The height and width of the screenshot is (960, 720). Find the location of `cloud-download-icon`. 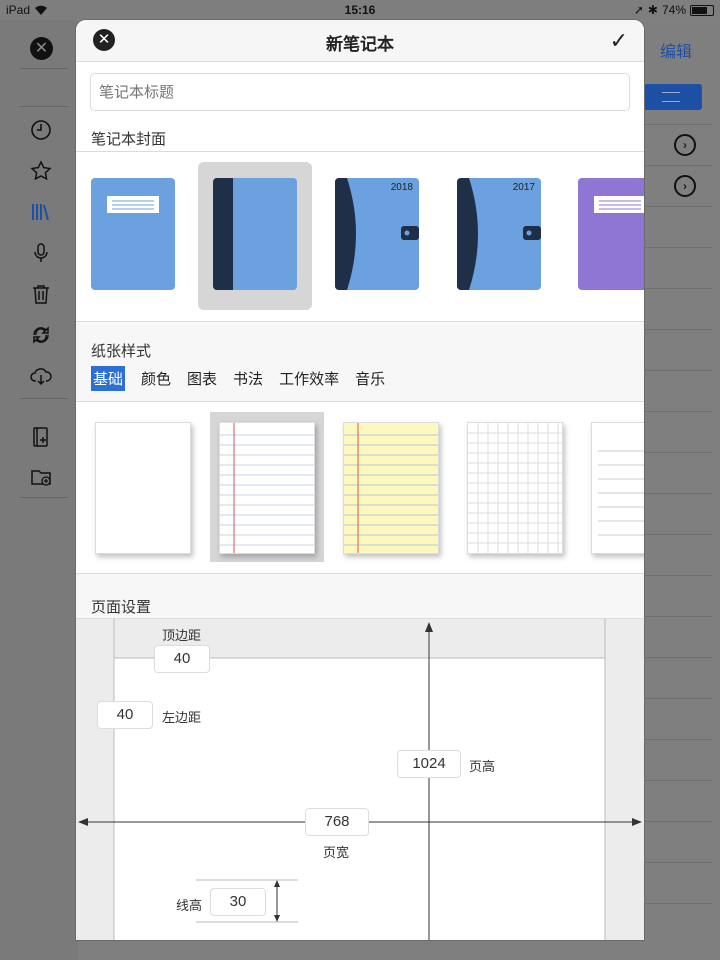

cloud-download-icon is located at coordinates (41, 376).